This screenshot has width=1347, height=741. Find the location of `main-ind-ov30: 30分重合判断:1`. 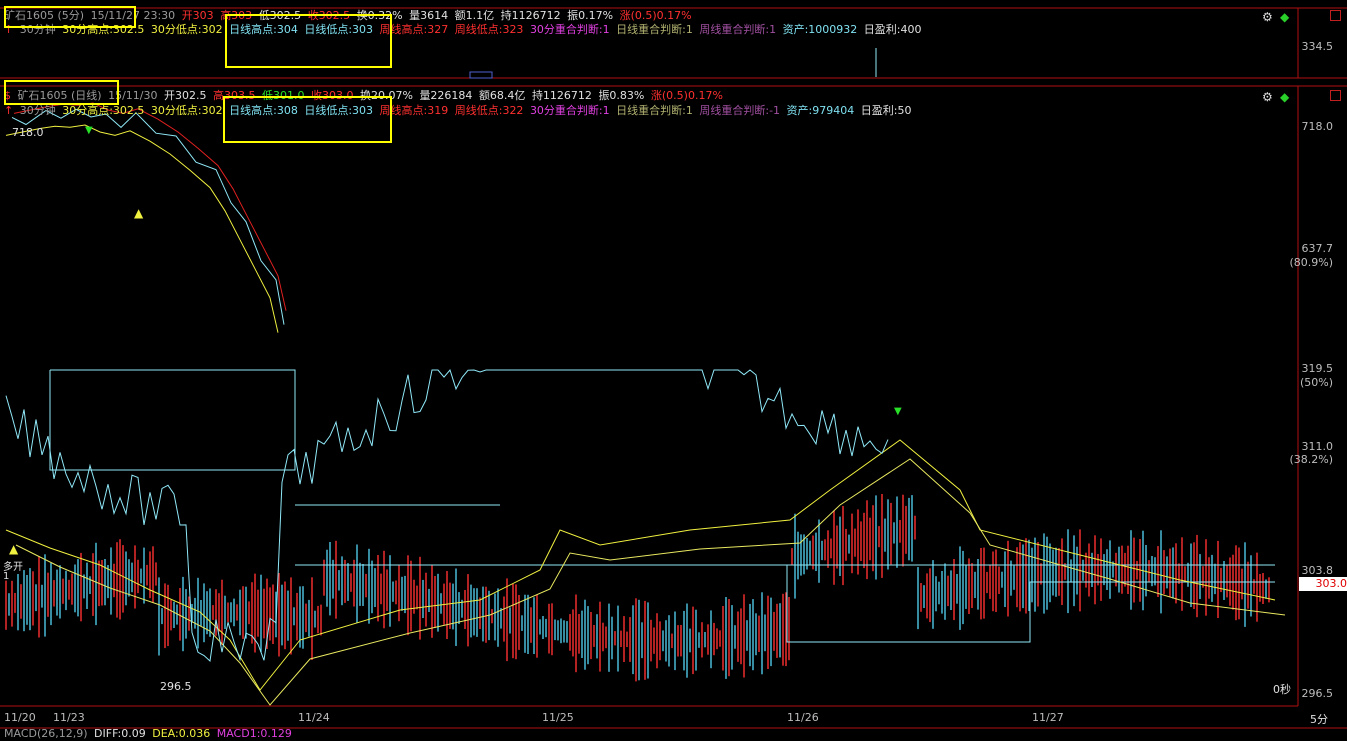

main-ind-ov30: 30分重合判断:1 is located at coordinates (569, 110).